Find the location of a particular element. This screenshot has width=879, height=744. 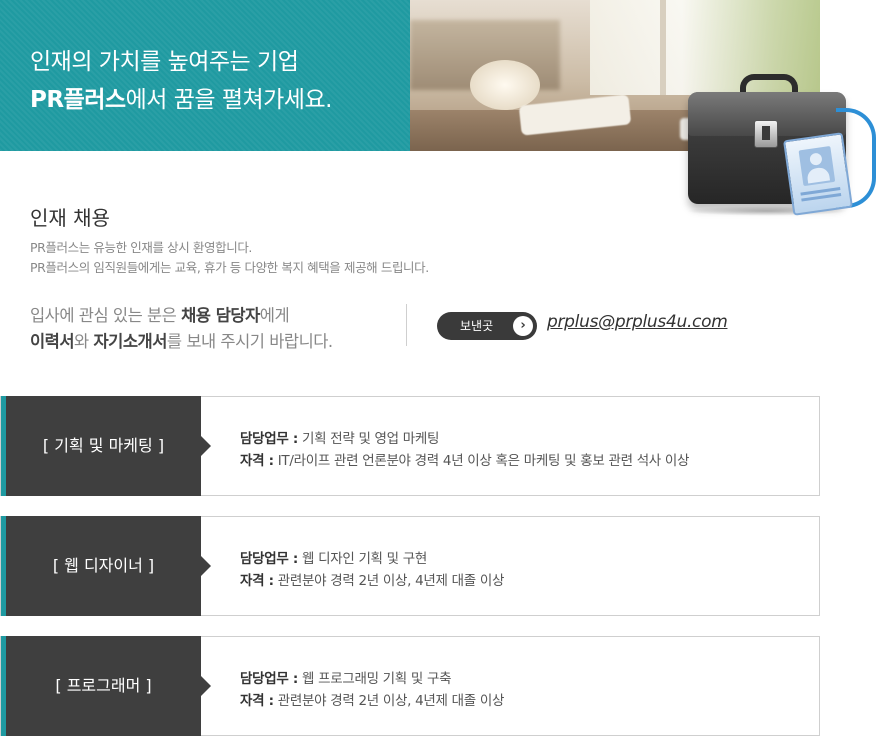

job-duty: 담당업무 : 기획 전략 및 영업 마케팅 is located at coordinates (339, 437).